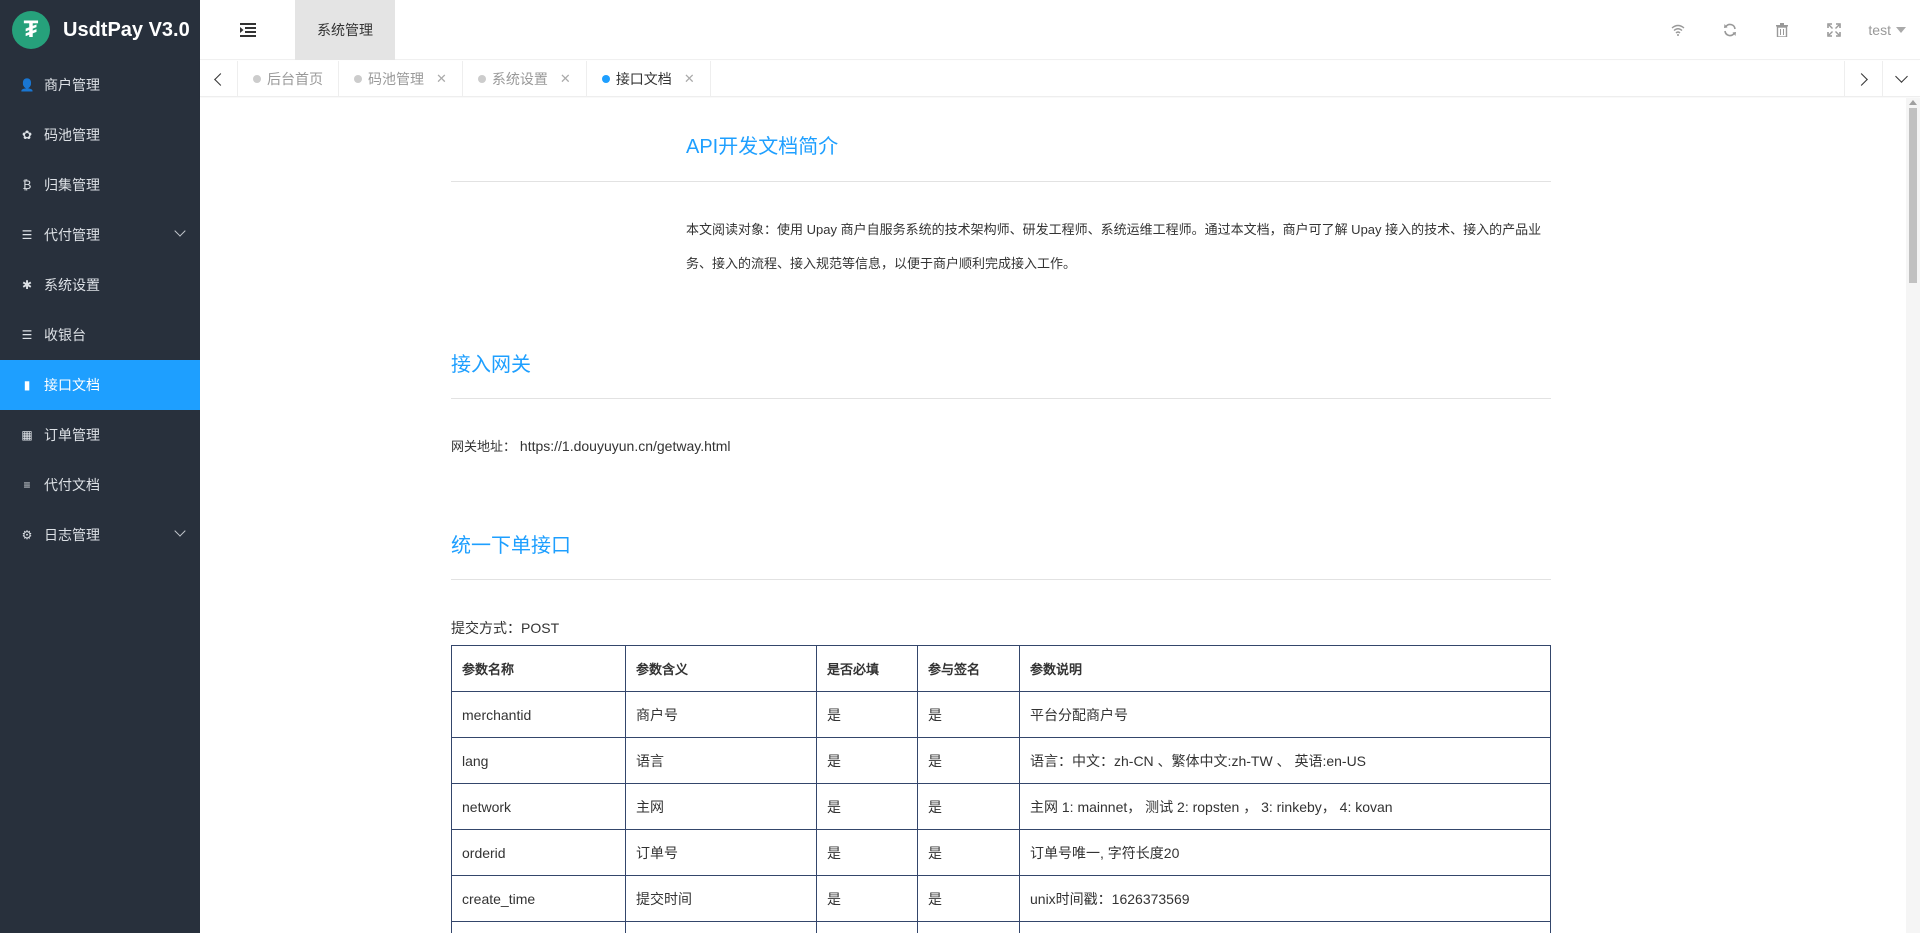  Describe the element at coordinates (219, 79) in the screenshot. I see `tab-scroll-left-button` at that location.